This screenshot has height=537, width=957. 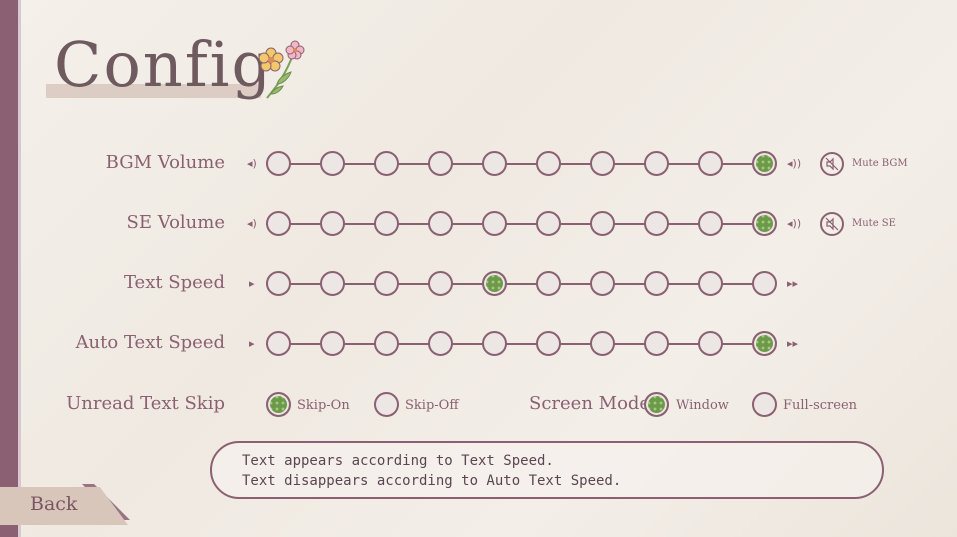 What do you see at coordinates (54, 504) in the screenshot?
I see `back-button-label: Back` at bounding box center [54, 504].